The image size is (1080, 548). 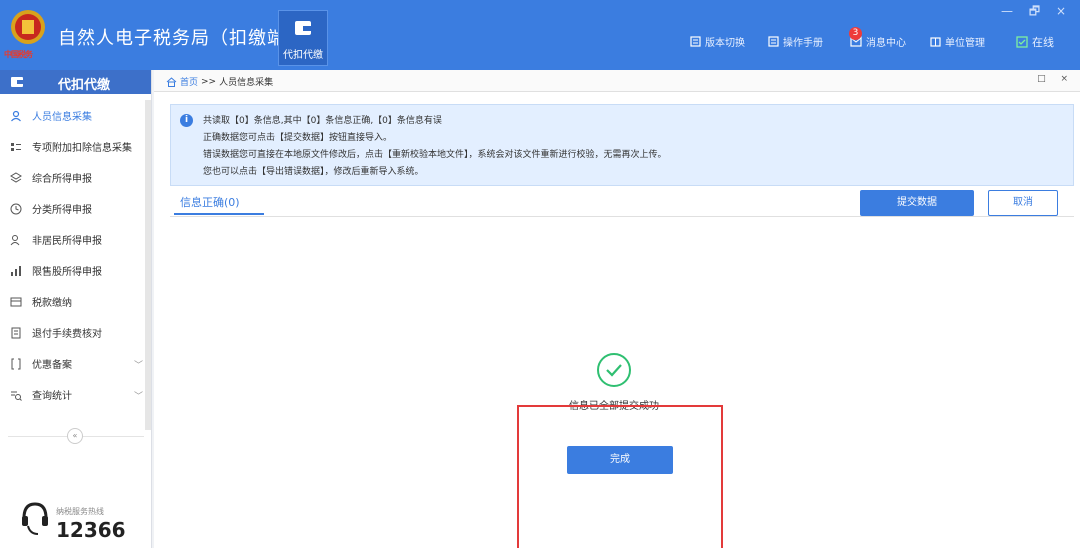 I want to click on layers-icon, so click(x=16, y=177).